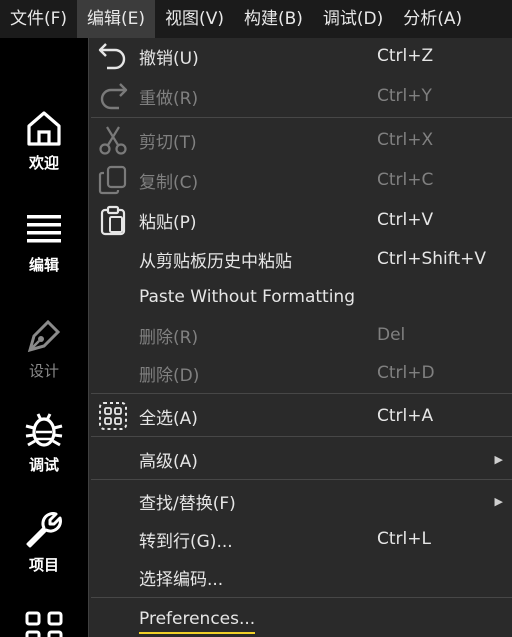  What do you see at coordinates (113, 416) in the screenshot?
I see `select-all-icon` at bounding box center [113, 416].